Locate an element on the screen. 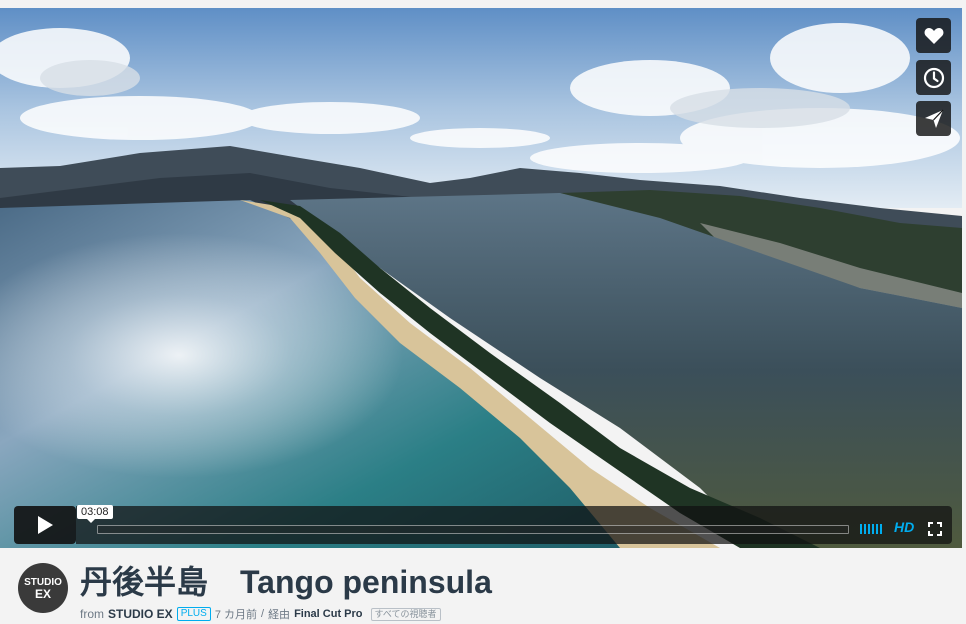 This screenshot has height=624, width=966. clock-icon is located at coordinates (933, 77).